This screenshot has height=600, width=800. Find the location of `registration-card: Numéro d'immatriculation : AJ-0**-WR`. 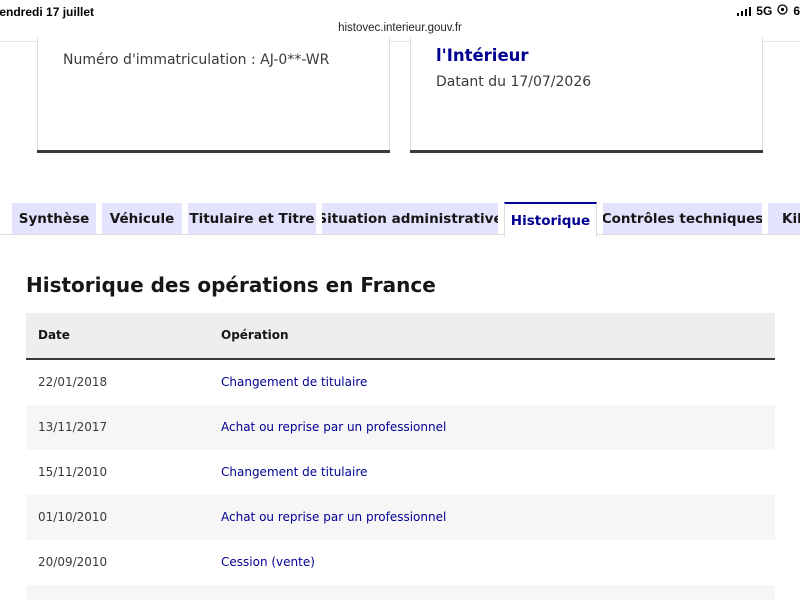

registration-card: Numéro d'immatriculation : AJ-0**-WR is located at coordinates (213, 95).